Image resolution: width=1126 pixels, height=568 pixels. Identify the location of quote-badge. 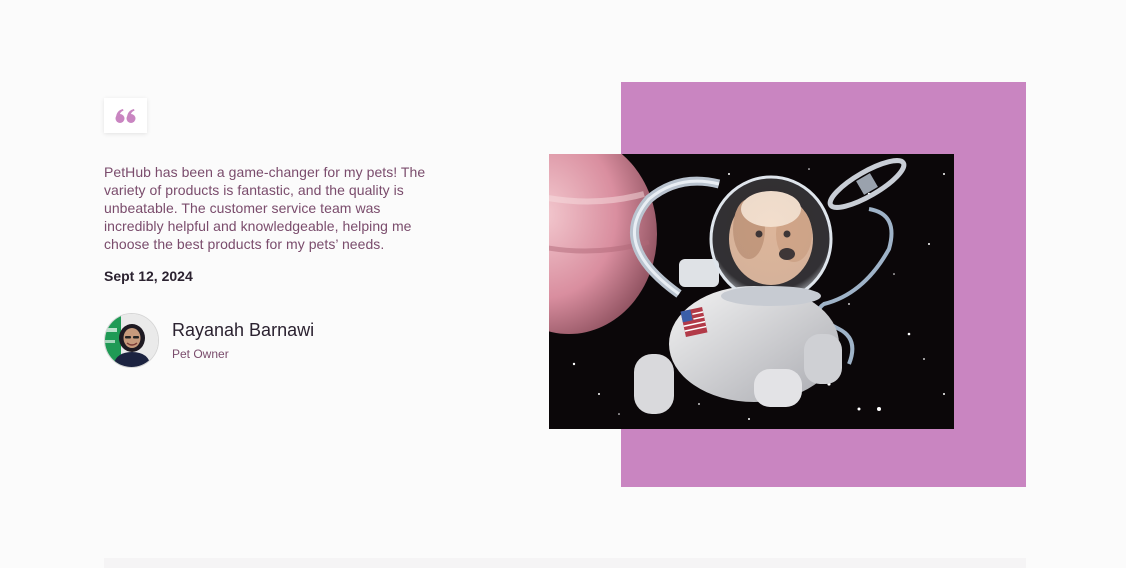
(125, 115).